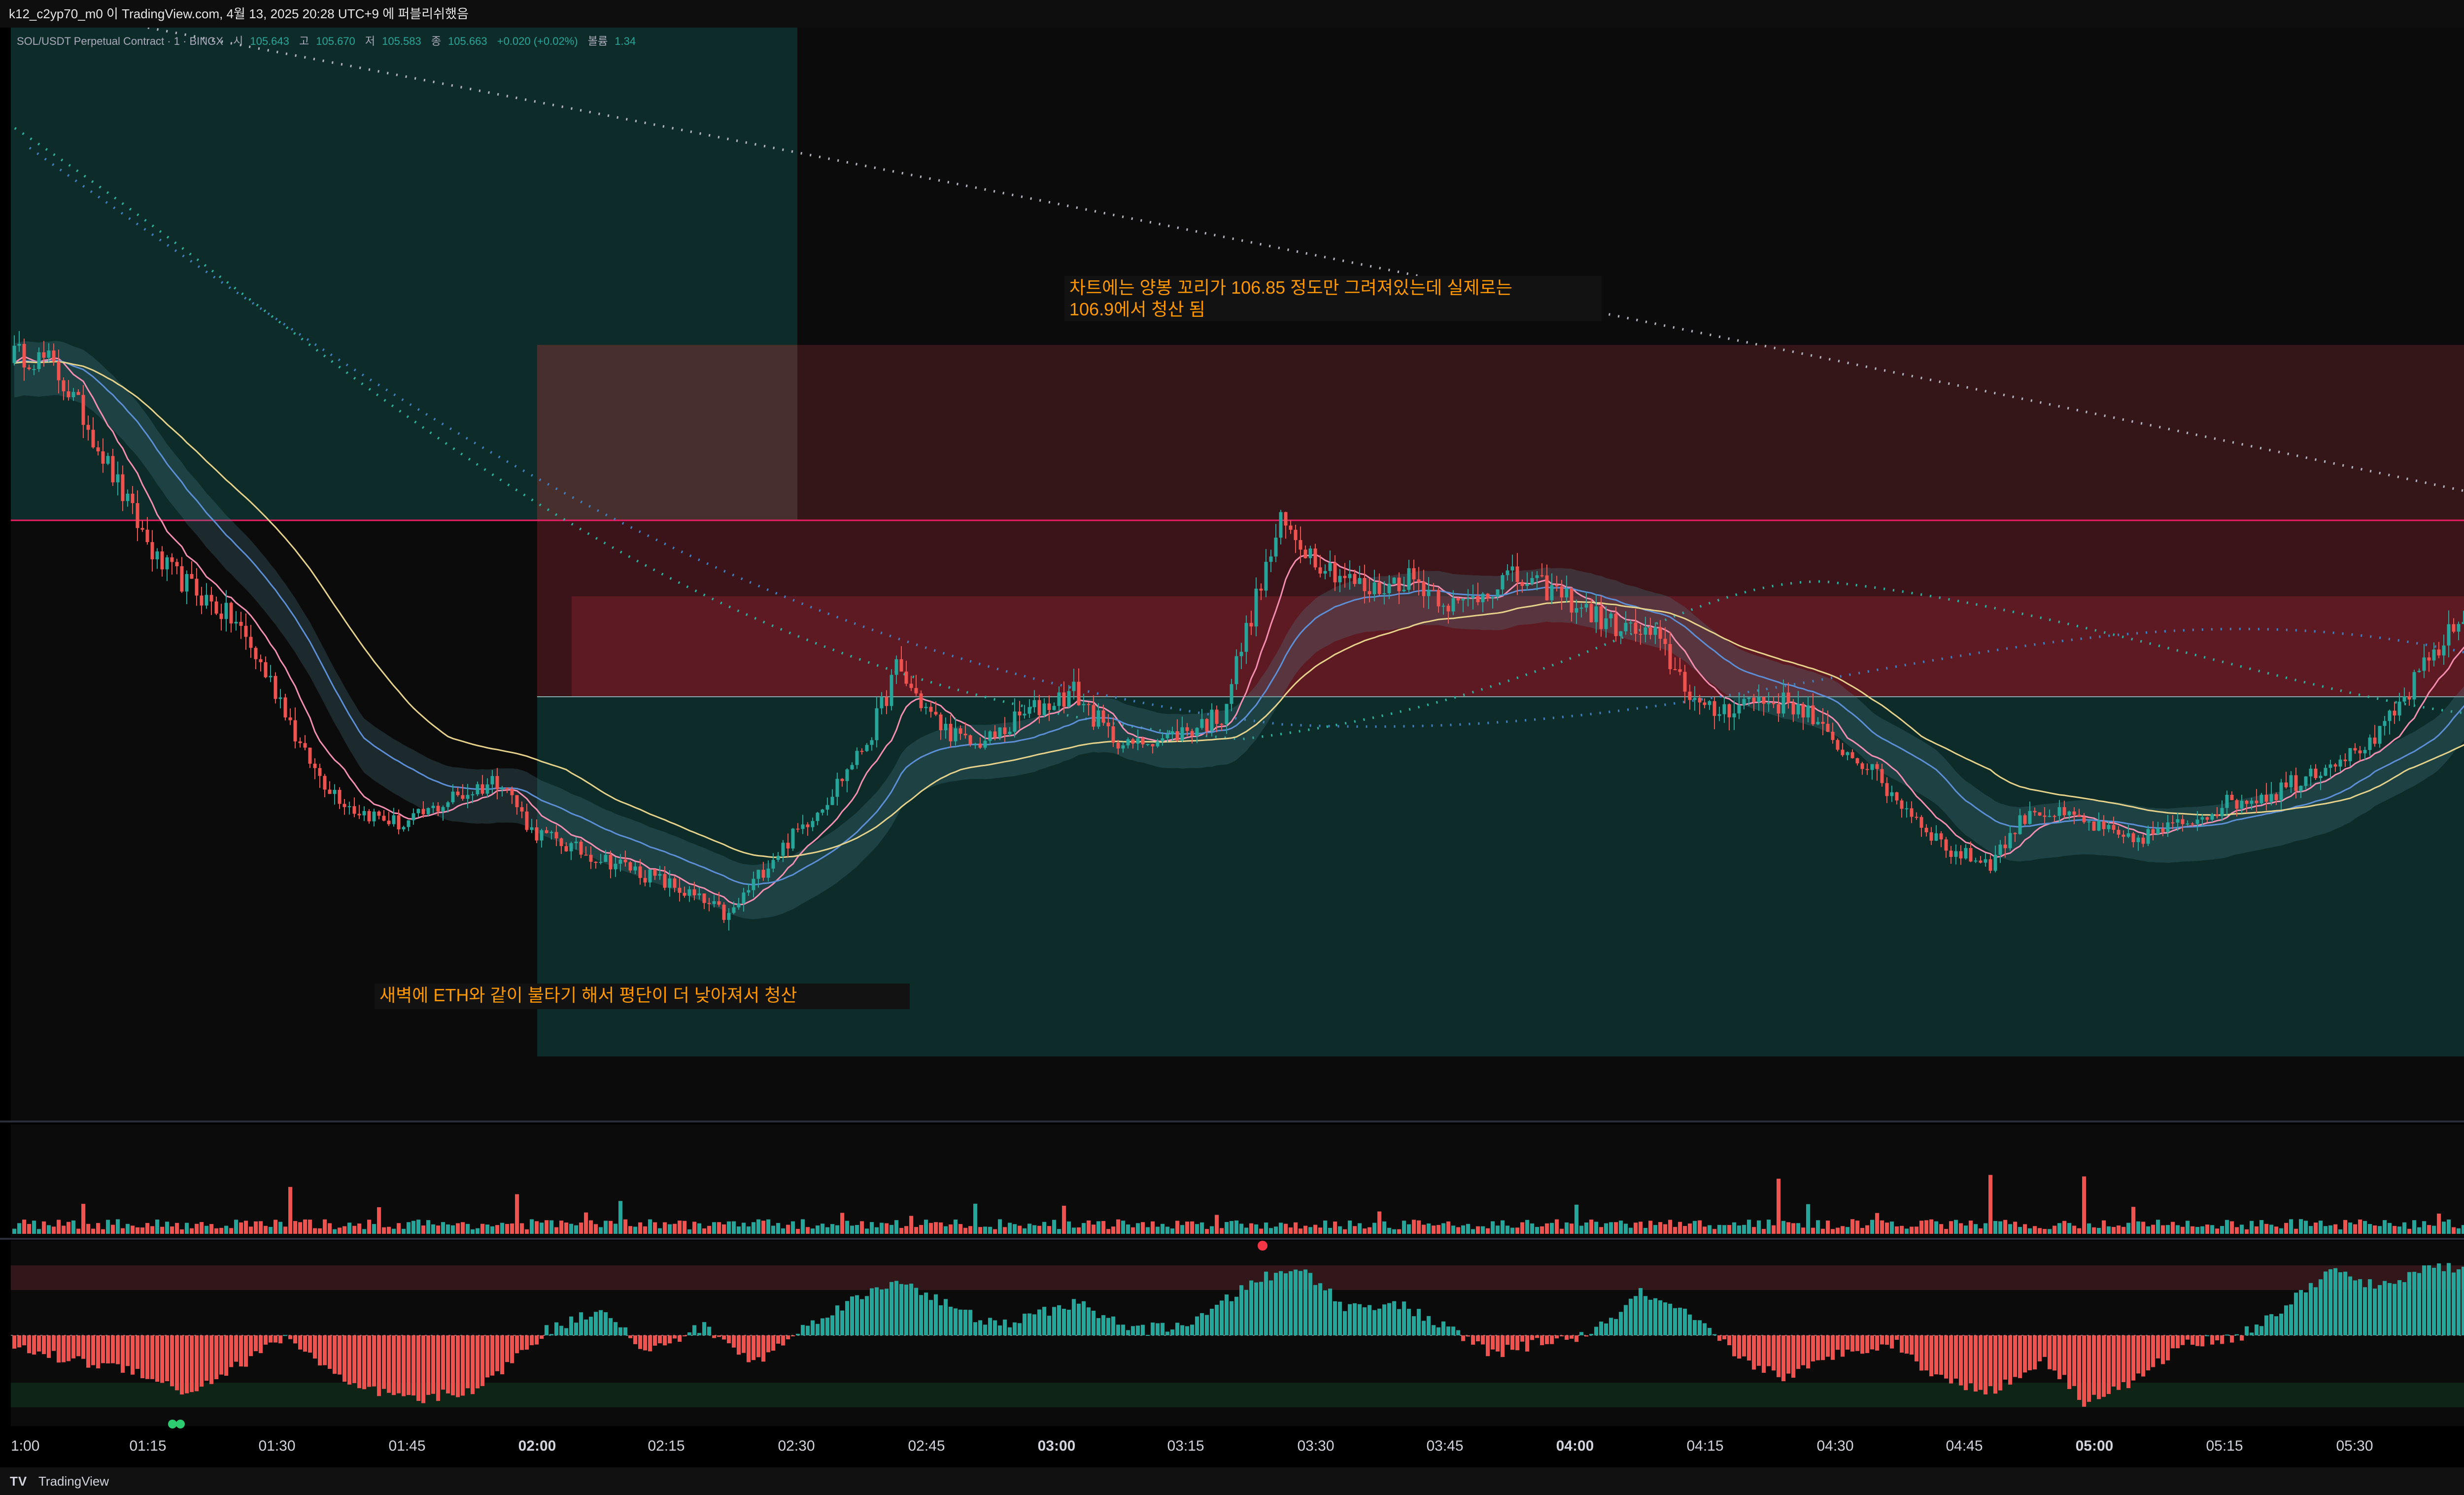 The image size is (2464, 1495). Describe the element at coordinates (269, 41) in the screenshot. I see `legend-open: 105.643` at that location.